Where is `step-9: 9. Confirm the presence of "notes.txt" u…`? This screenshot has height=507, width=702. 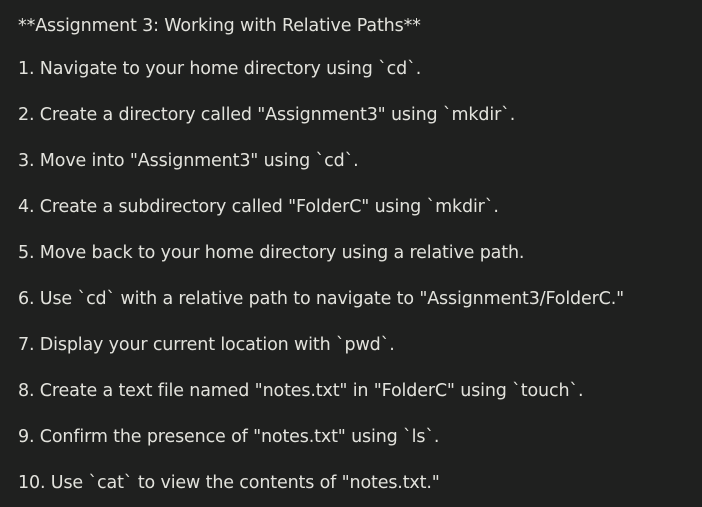
step-9: 9. Confirm the presence of "notes.txt" u… is located at coordinates (229, 437).